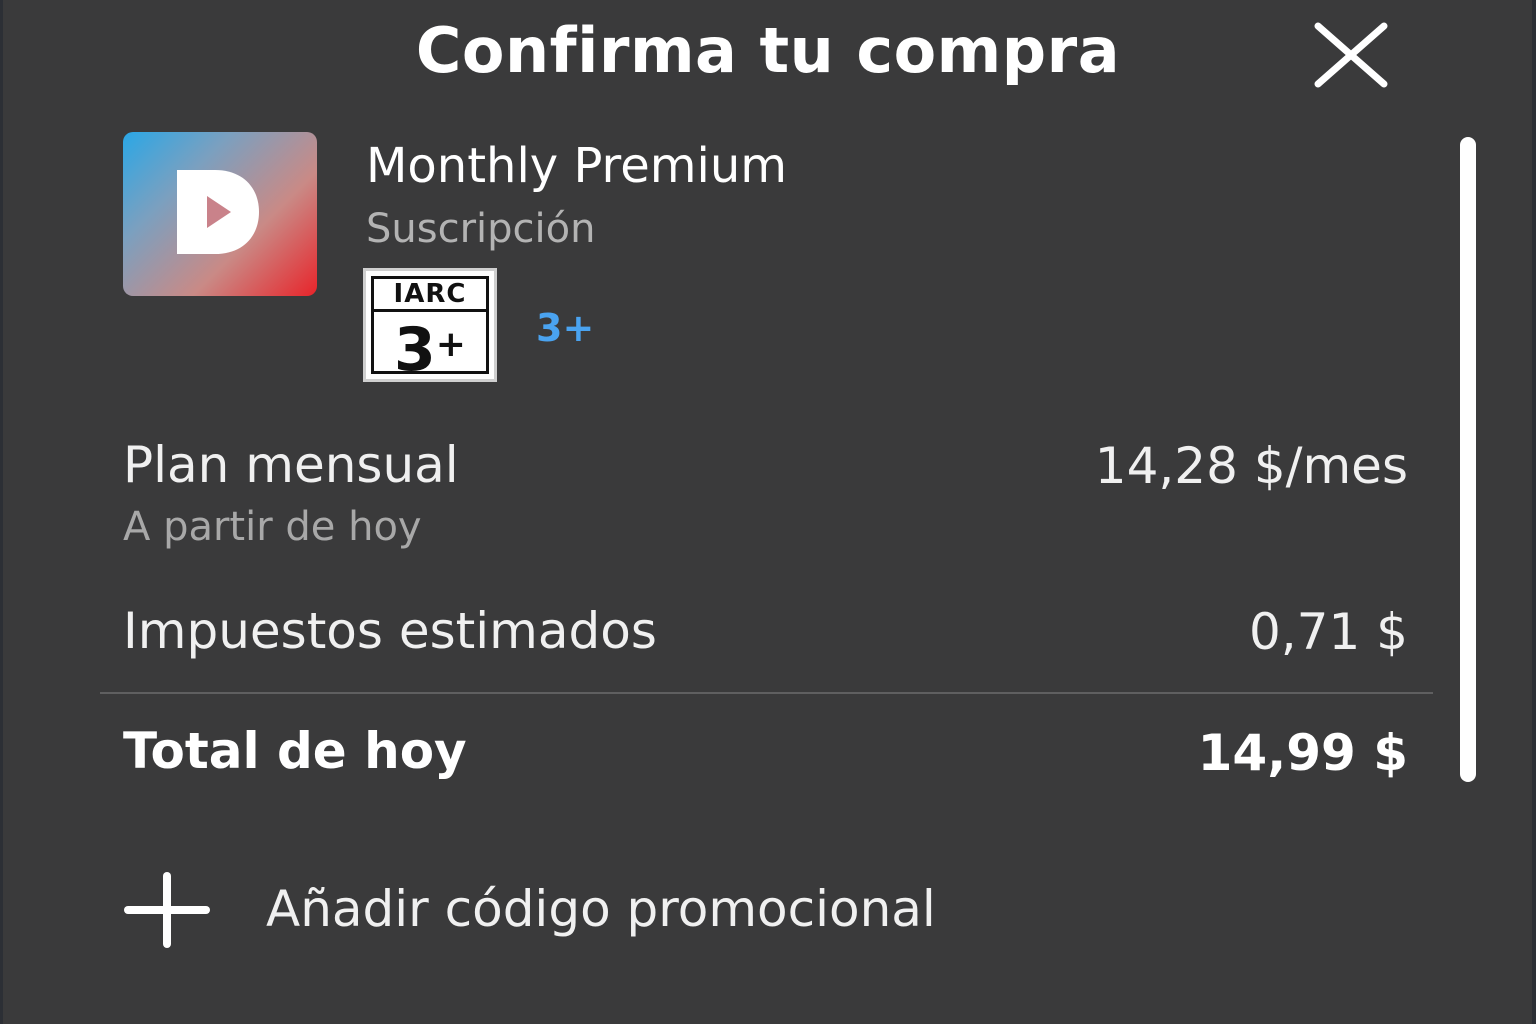  What do you see at coordinates (601, 909) in the screenshot?
I see `promo-code-label: Añadir código promocional` at bounding box center [601, 909].